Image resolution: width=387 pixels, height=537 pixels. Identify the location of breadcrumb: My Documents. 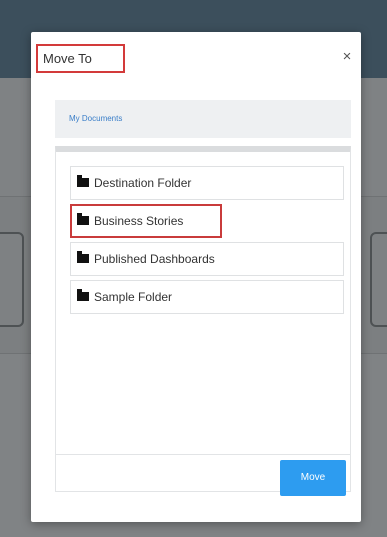
(203, 119).